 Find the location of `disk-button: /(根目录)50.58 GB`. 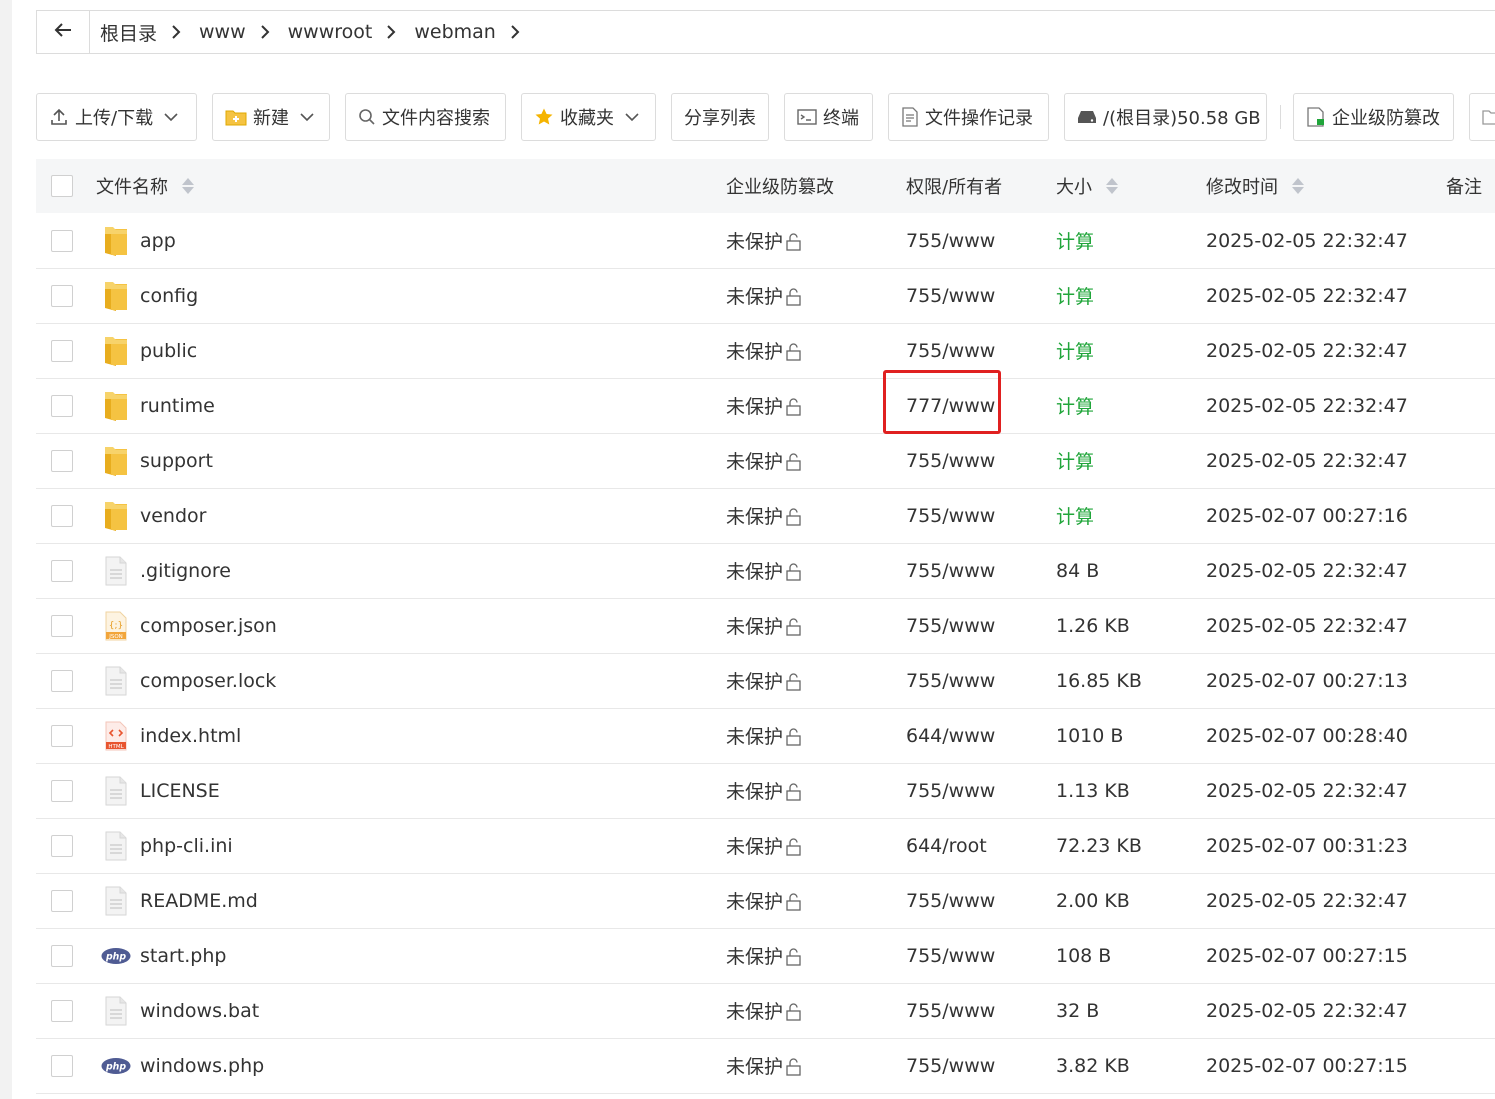

disk-button: /(根目录)50.58 GB is located at coordinates (1165, 117).